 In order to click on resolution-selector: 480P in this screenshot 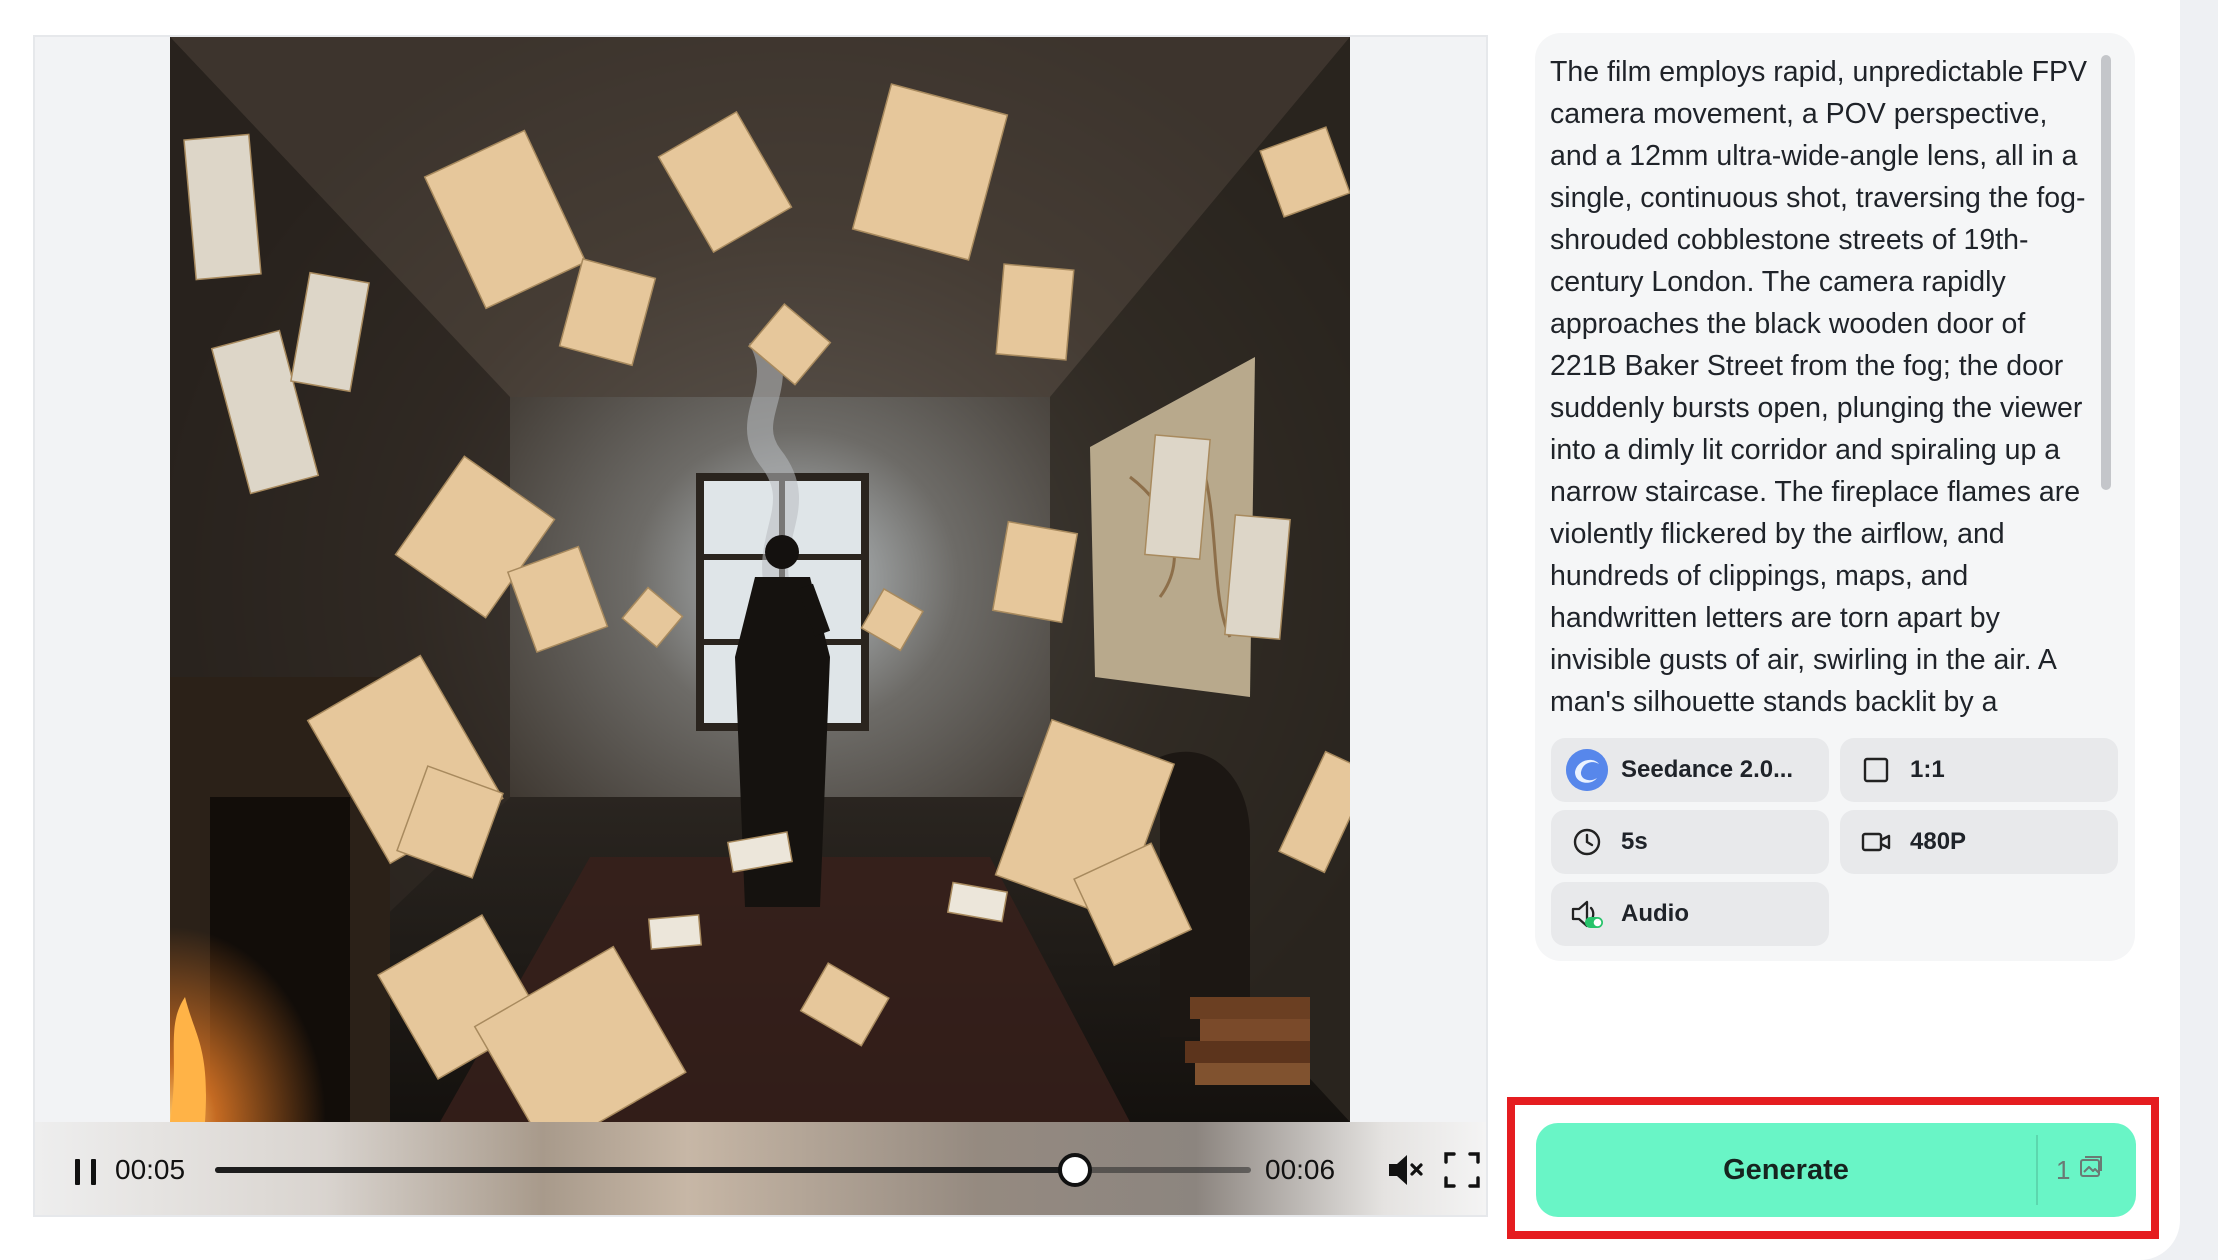, I will do `click(1979, 842)`.